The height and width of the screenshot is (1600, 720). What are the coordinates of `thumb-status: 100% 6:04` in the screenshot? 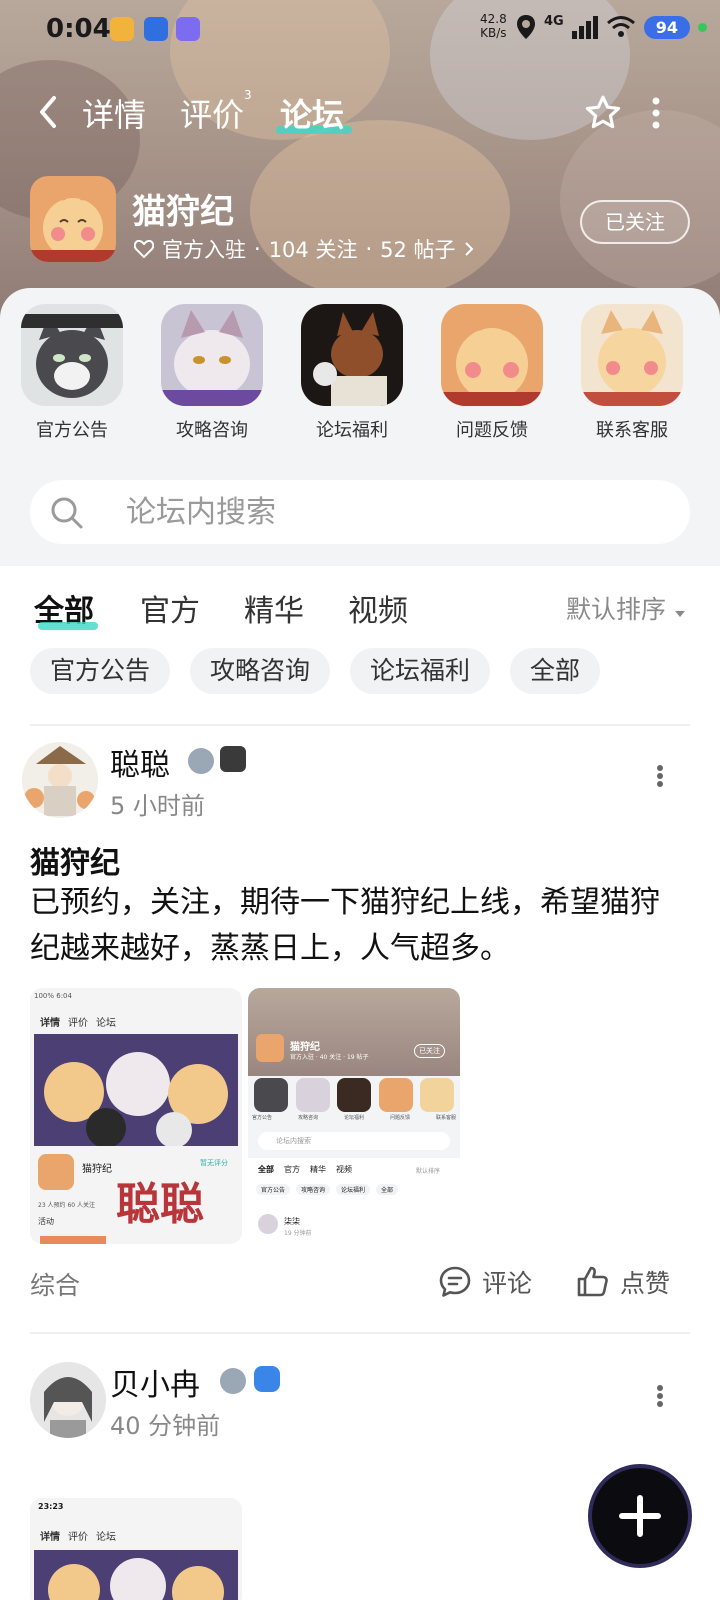 It's located at (53, 996).